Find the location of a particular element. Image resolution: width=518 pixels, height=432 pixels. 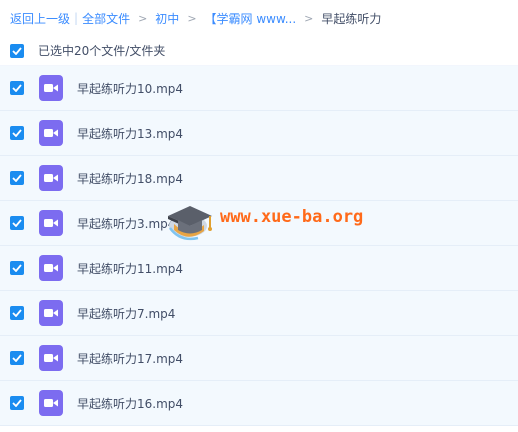

file-name: 早起练听力3.mp4 is located at coordinates (126, 223).